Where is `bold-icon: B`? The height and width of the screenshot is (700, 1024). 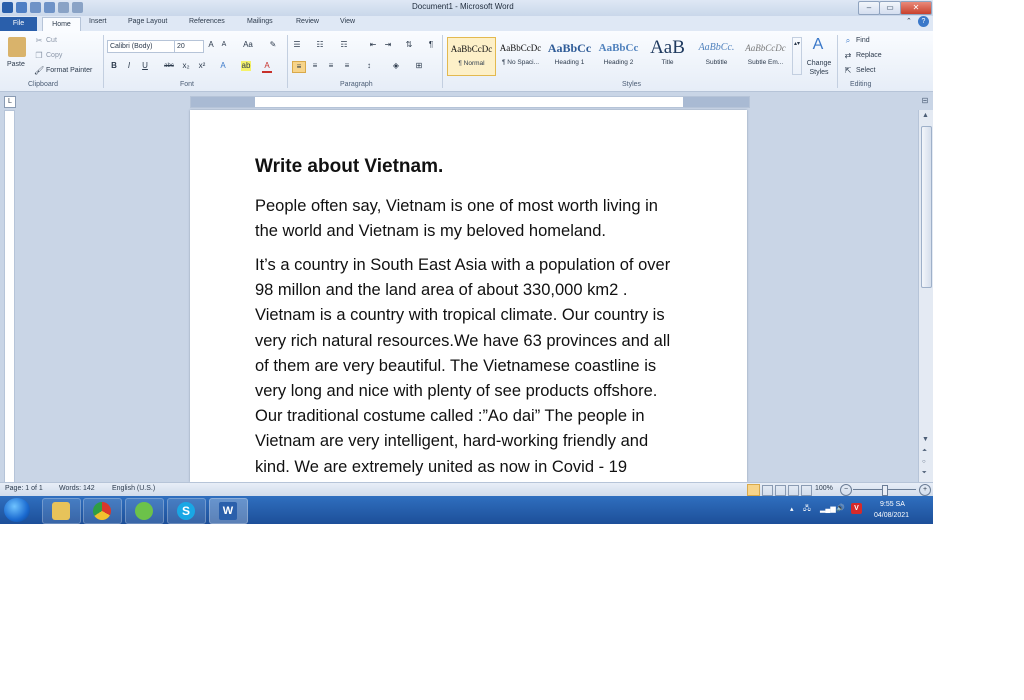 bold-icon: B is located at coordinates (114, 66).